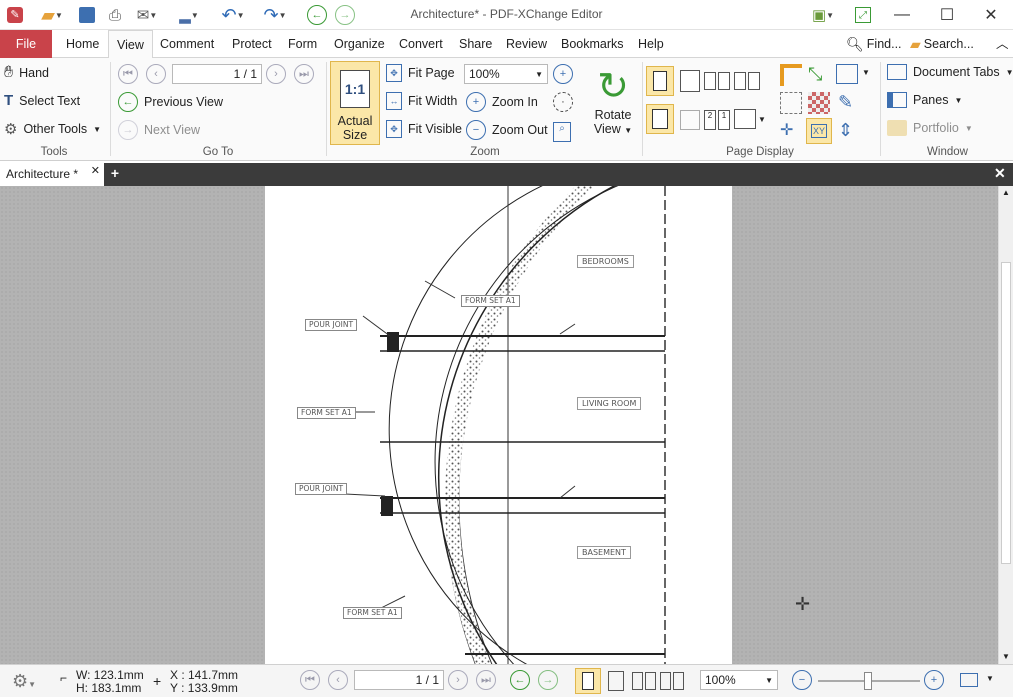 The width and height of the screenshot is (1013, 697). What do you see at coordinates (130, 44) in the screenshot?
I see `tab-view: View` at bounding box center [130, 44].